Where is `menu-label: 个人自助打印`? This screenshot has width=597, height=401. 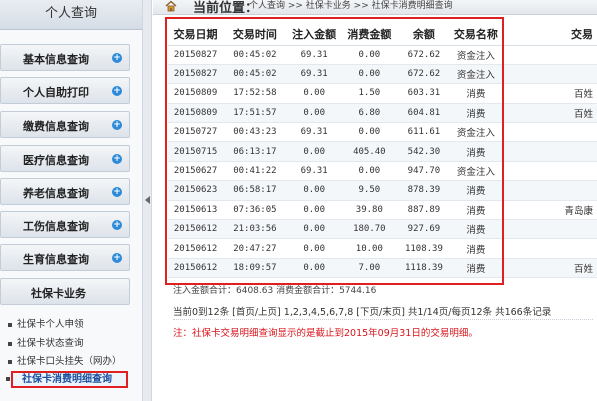 menu-label: 个人自助打印 is located at coordinates (56, 92).